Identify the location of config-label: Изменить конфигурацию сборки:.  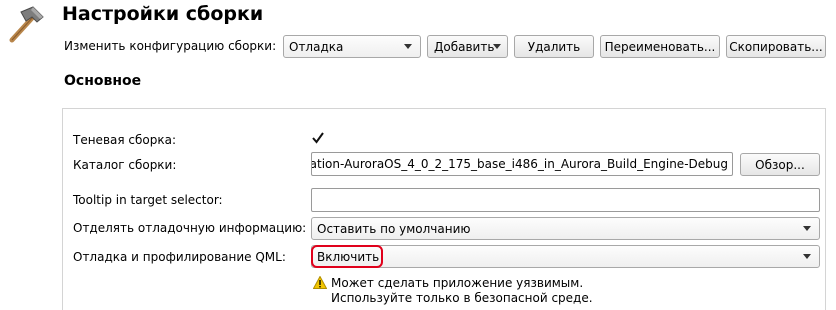
(170, 46).